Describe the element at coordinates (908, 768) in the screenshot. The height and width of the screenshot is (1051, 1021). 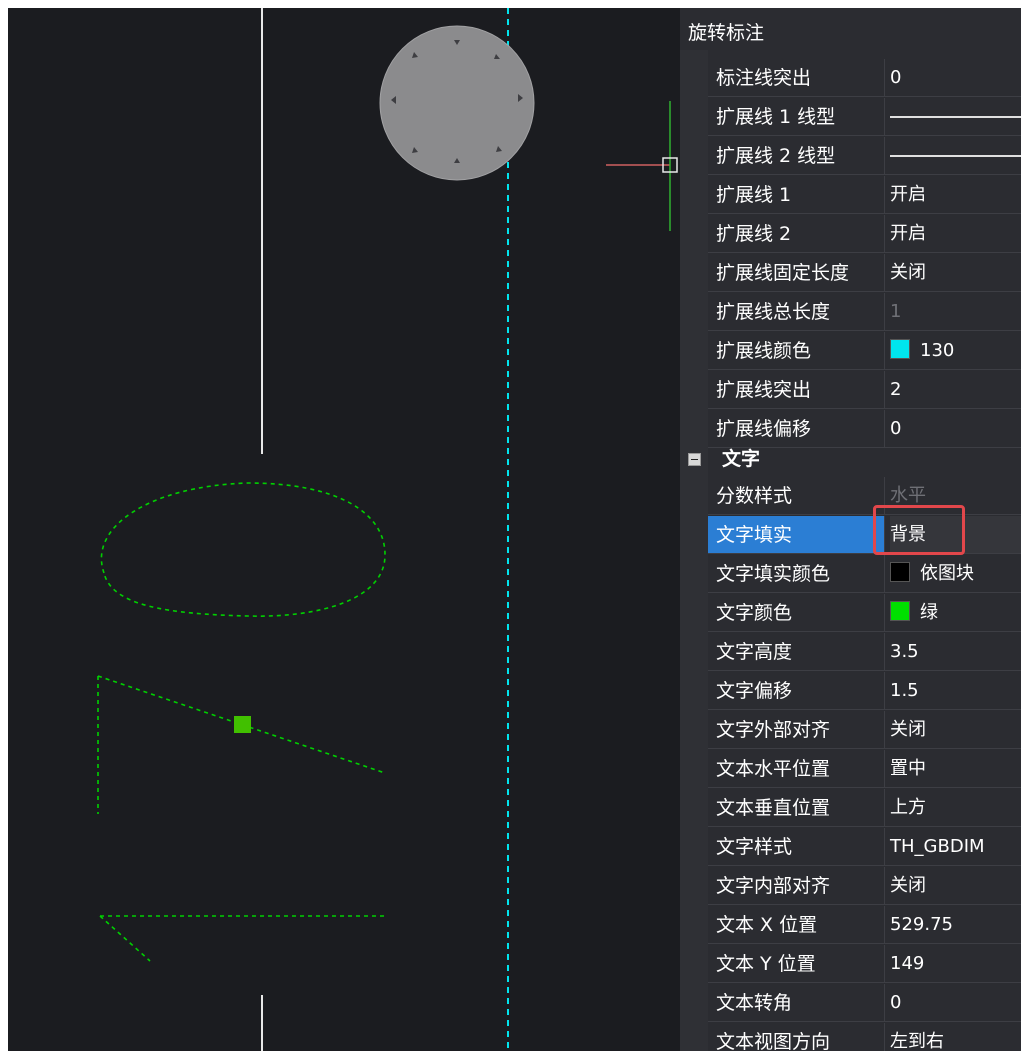
I see `property-value-text: 置中` at that location.